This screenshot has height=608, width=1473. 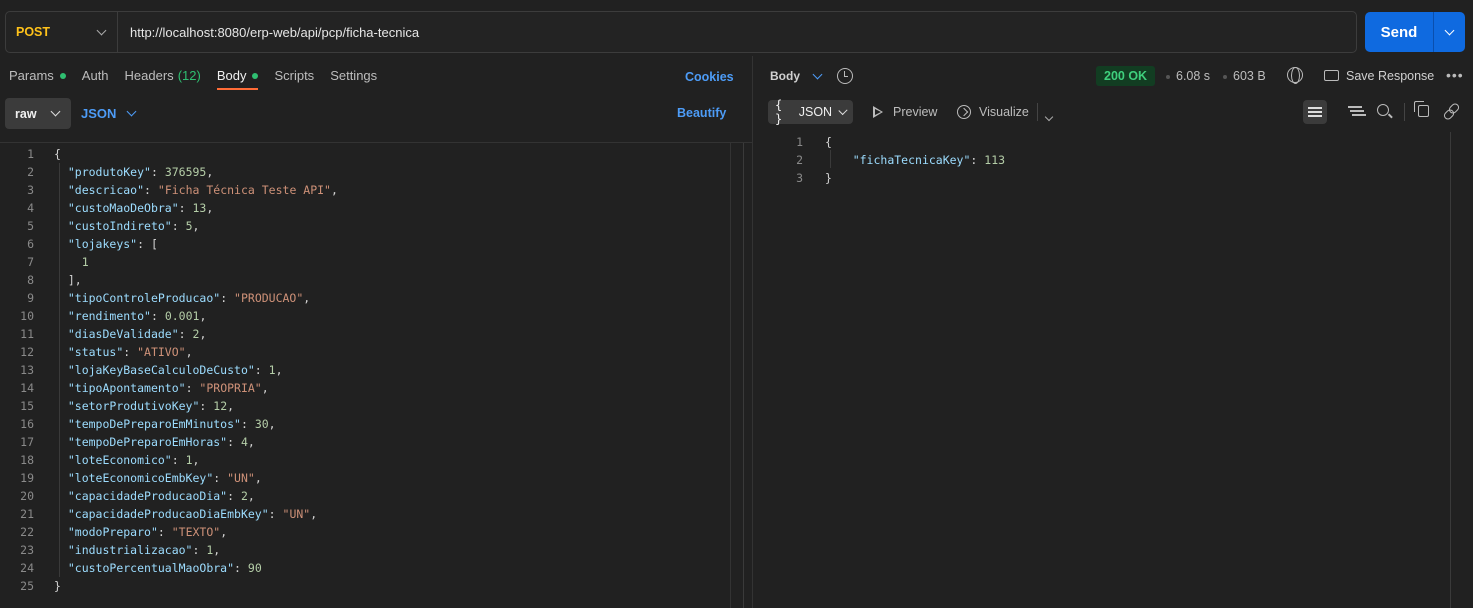 I want to click on tab-scripts: Scripts, so click(x=294, y=79).